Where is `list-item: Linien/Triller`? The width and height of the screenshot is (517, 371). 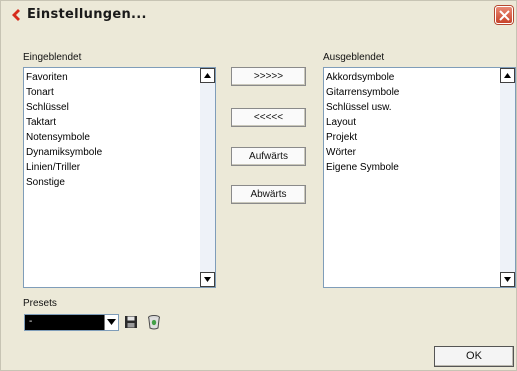 list-item: Linien/Triller is located at coordinates (64, 167).